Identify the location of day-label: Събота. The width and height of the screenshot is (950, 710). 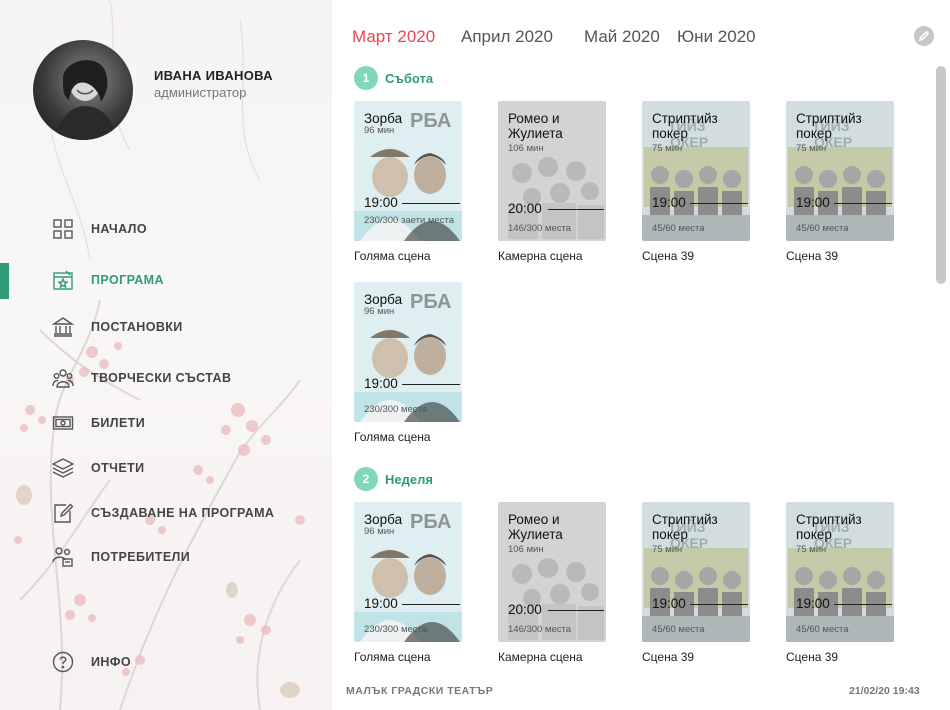
(409, 78).